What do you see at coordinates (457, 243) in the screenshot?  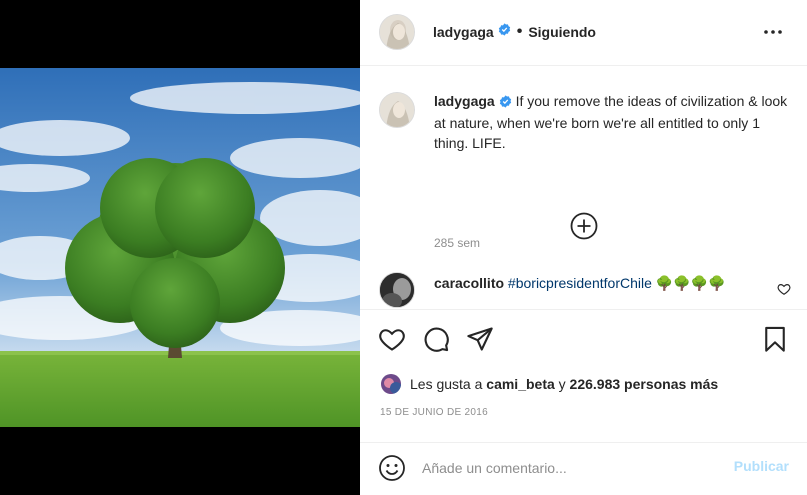 I see `caption-timestamp: 285 sem` at bounding box center [457, 243].